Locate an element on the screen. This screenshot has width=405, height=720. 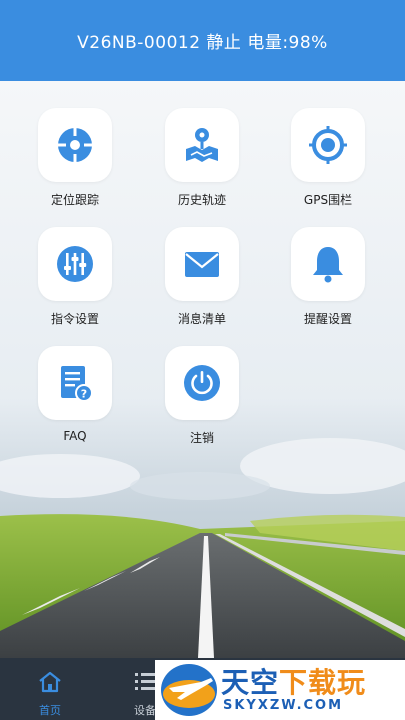
menu-item-label: 提醒设置 is located at coordinates (327, 319).